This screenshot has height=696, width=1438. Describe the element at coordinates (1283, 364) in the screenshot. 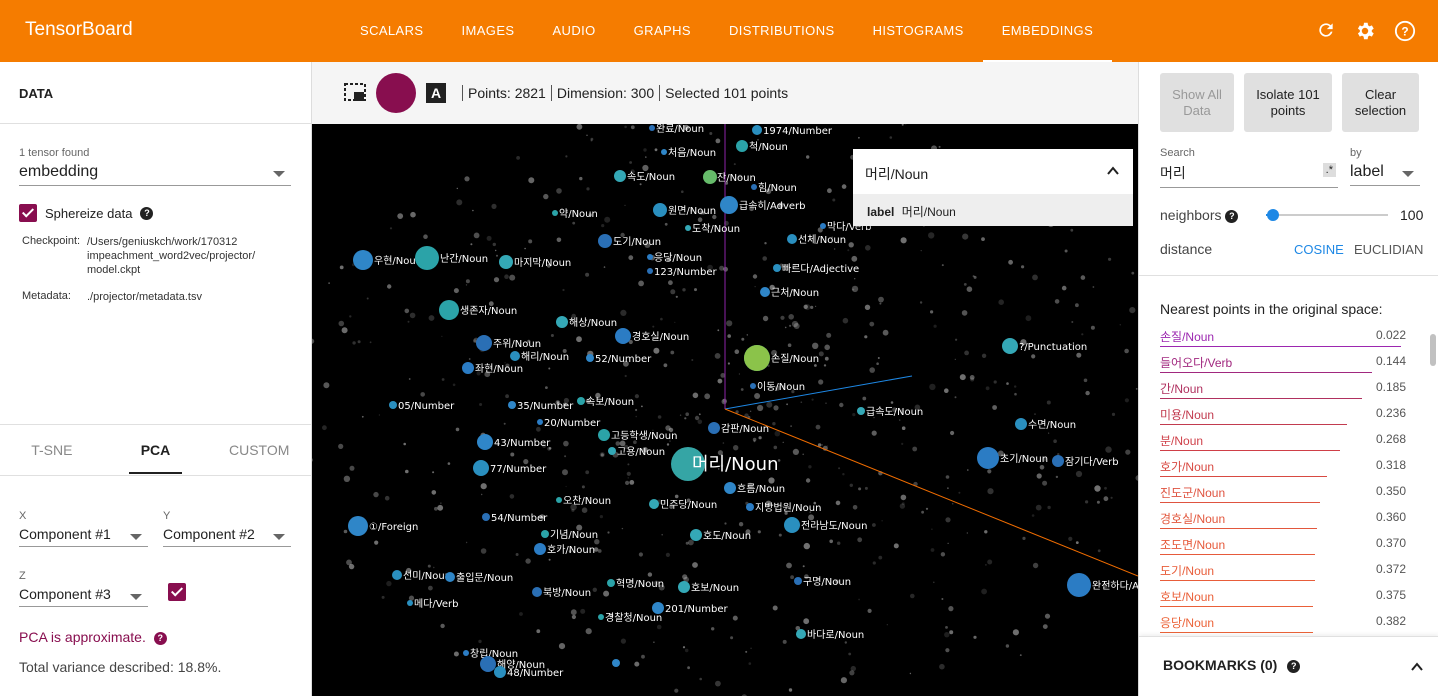

I see `nearest-point-row: 들어오다/Verb 0.144` at that location.